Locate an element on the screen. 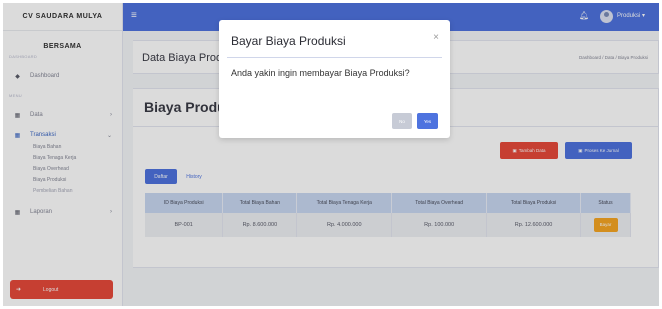  yes-button: Yes is located at coordinates (427, 121).